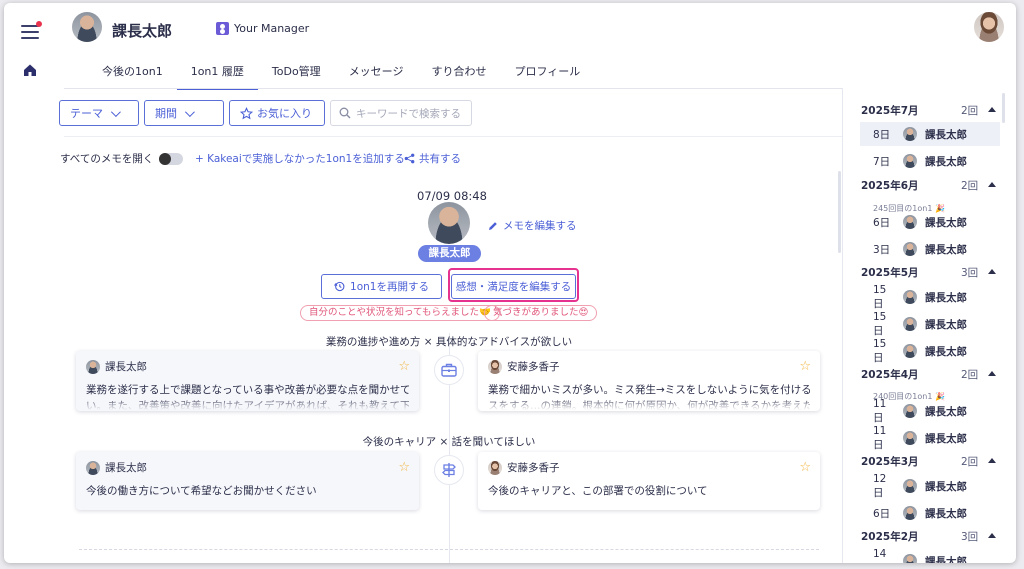 The image size is (1024, 569). I want to click on history-entry: 12日 課長太郎, so click(930, 486).